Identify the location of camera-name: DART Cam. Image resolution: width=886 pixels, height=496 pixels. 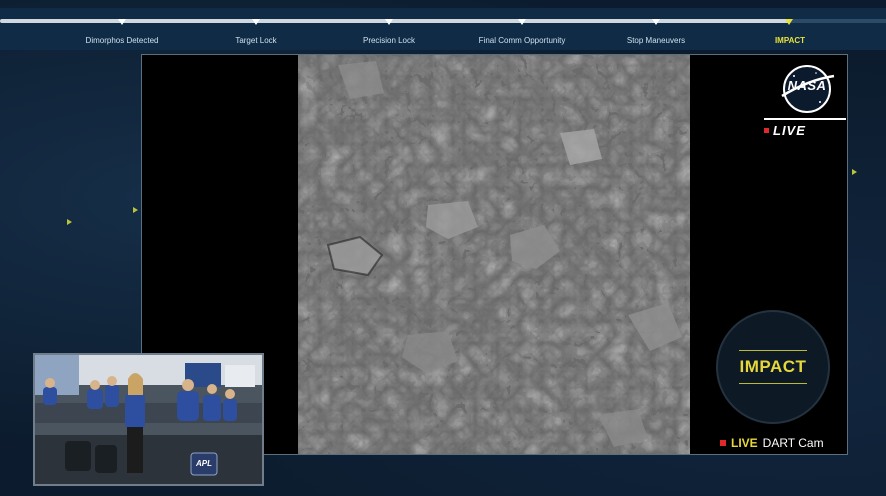
(793, 443).